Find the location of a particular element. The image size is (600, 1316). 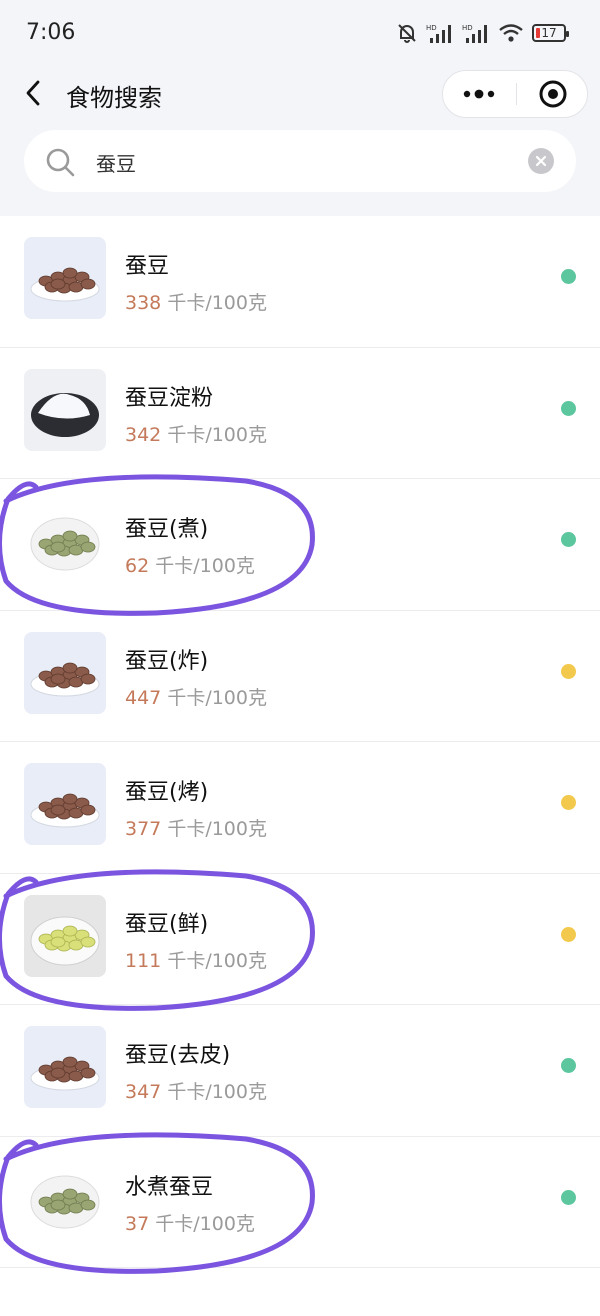

calorie-value: 338 is located at coordinates (143, 303).